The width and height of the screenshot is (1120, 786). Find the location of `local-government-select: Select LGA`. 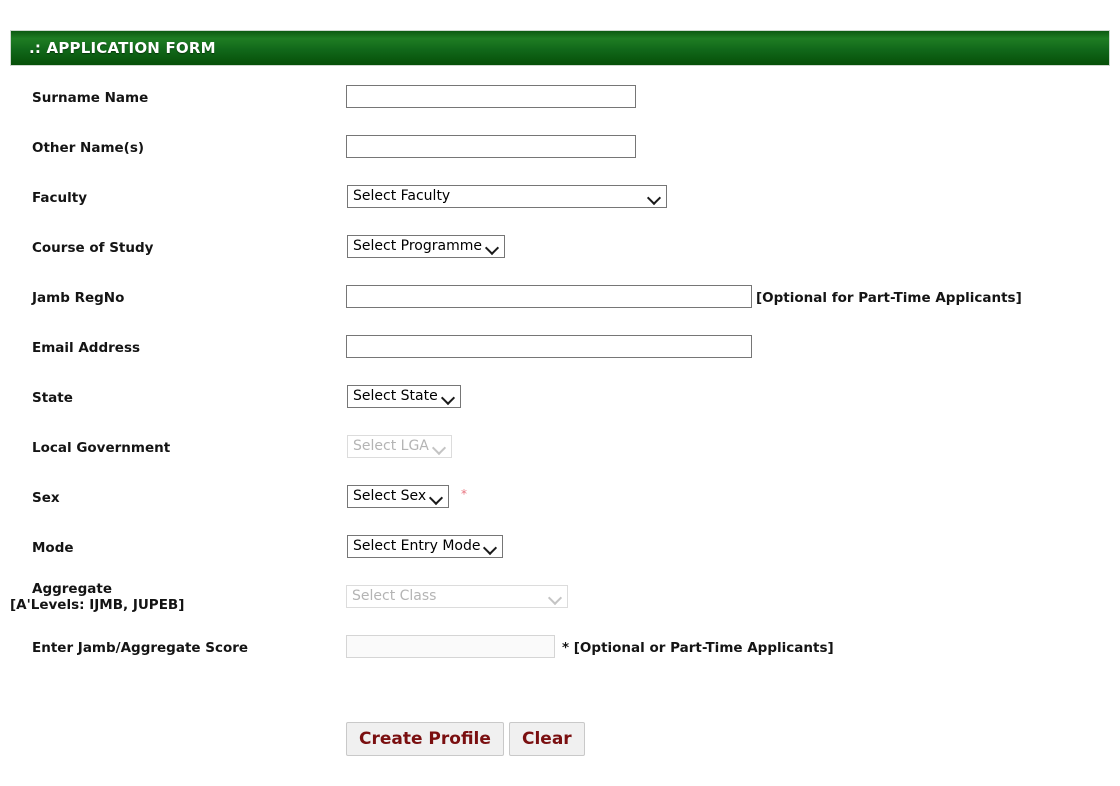

local-government-select: Select LGA is located at coordinates (399, 446).